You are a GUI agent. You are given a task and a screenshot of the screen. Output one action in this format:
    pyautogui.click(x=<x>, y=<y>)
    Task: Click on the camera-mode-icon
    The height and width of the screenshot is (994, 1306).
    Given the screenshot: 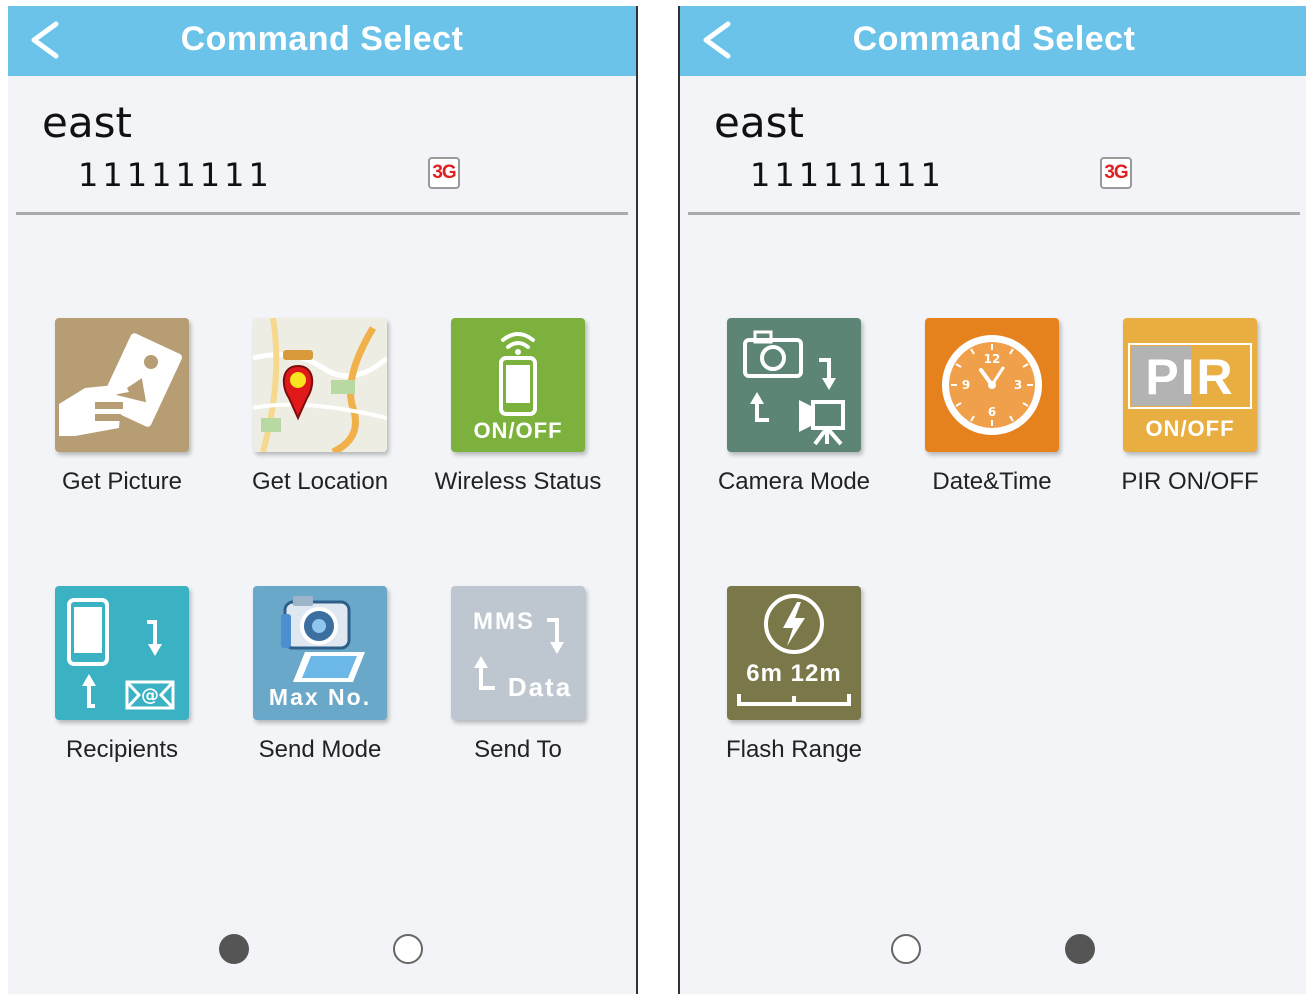 What is the action you would take?
    pyautogui.click(x=794, y=385)
    